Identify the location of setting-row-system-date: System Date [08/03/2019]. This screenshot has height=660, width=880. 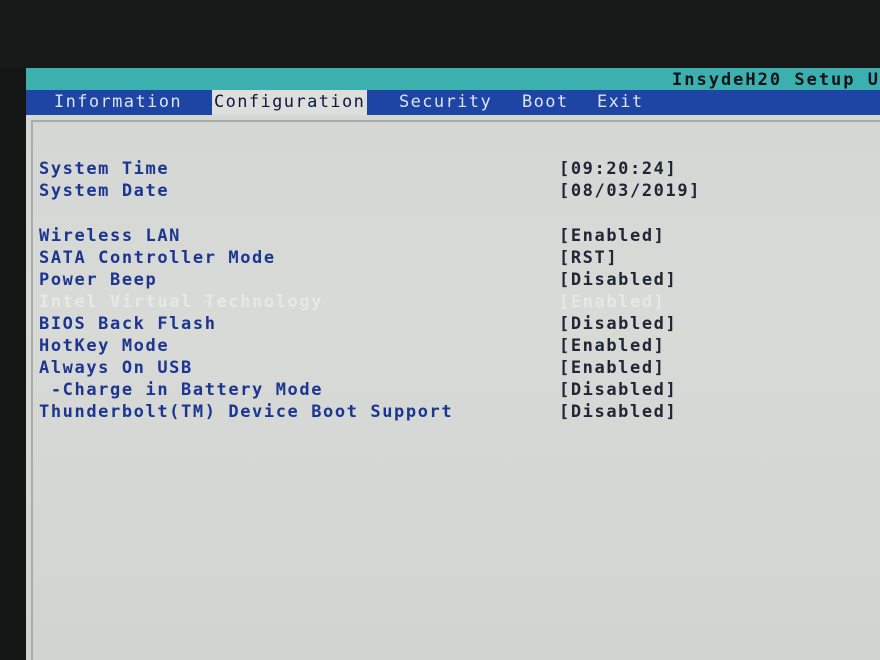
(453, 191).